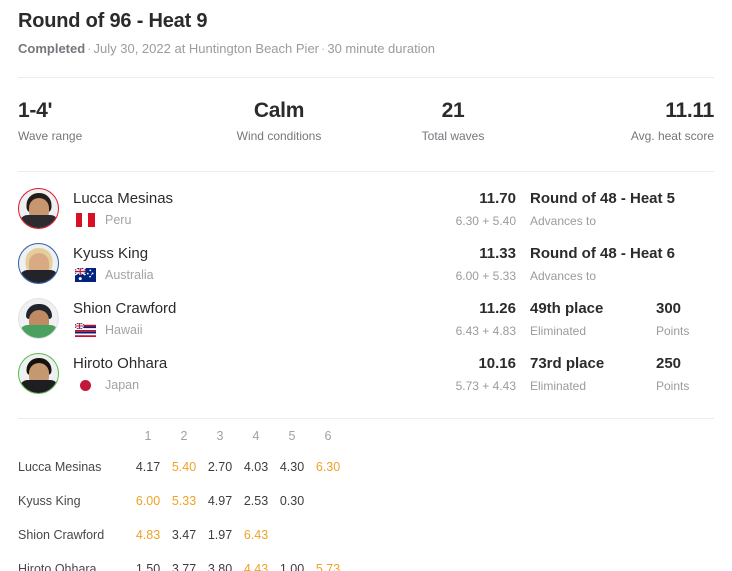 Image resolution: width=732 pixels, height=571 pixels. I want to click on result-destination: Round of 48 - Heat 5, so click(603, 198).